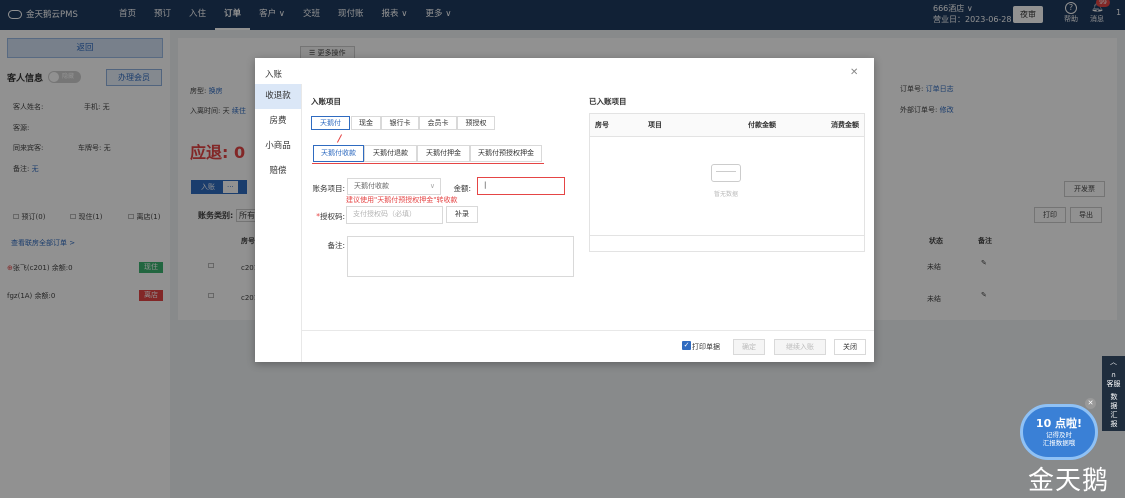 This screenshot has height=498, width=1125. I want to click on confirm-button: 确定, so click(749, 347).